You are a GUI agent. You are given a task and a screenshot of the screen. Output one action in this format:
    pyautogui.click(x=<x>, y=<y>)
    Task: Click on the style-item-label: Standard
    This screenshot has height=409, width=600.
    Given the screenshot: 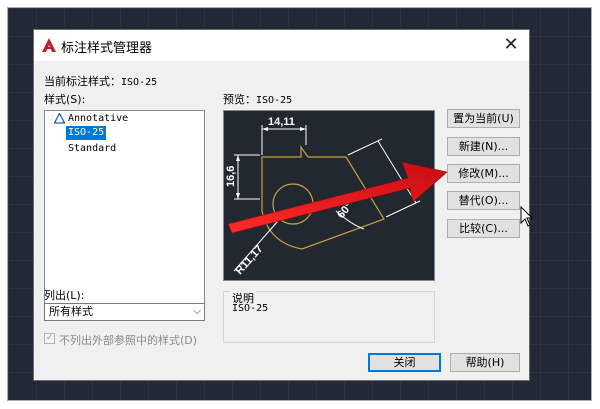 What is the action you would take?
    pyautogui.click(x=92, y=148)
    